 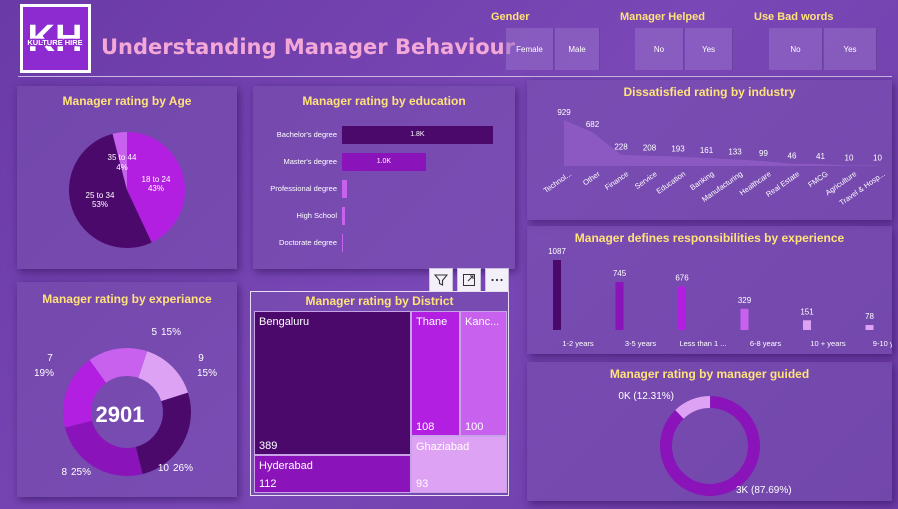 What do you see at coordinates (710, 446) in the screenshot?
I see `guided-slice-3k-87-69-` at bounding box center [710, 446].